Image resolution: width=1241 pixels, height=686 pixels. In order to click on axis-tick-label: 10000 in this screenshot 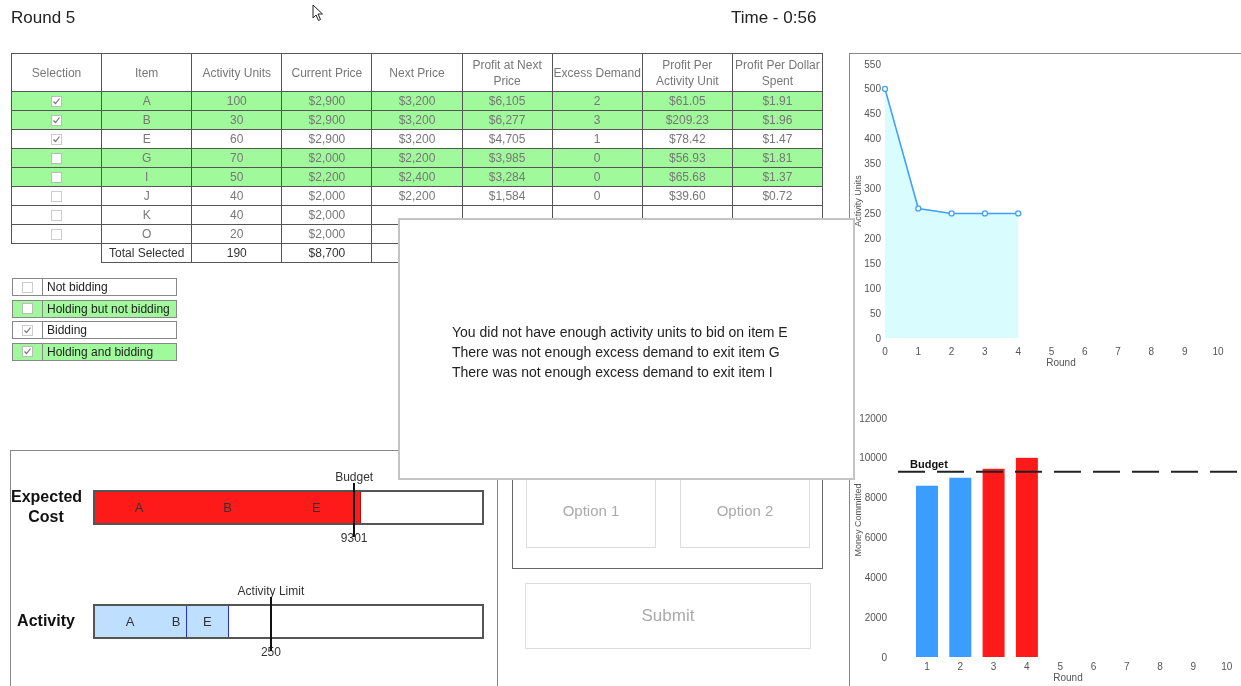, I will do `click(873, 458)`.